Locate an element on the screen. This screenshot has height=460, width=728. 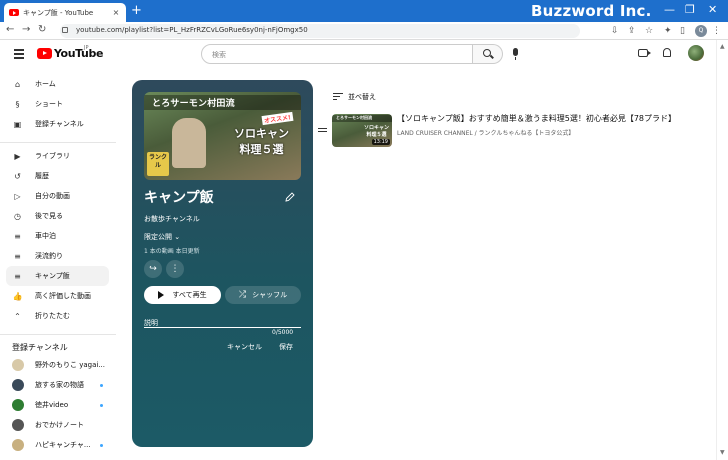
play-all-button: すべて再生 is located at coordinates (182, 295).